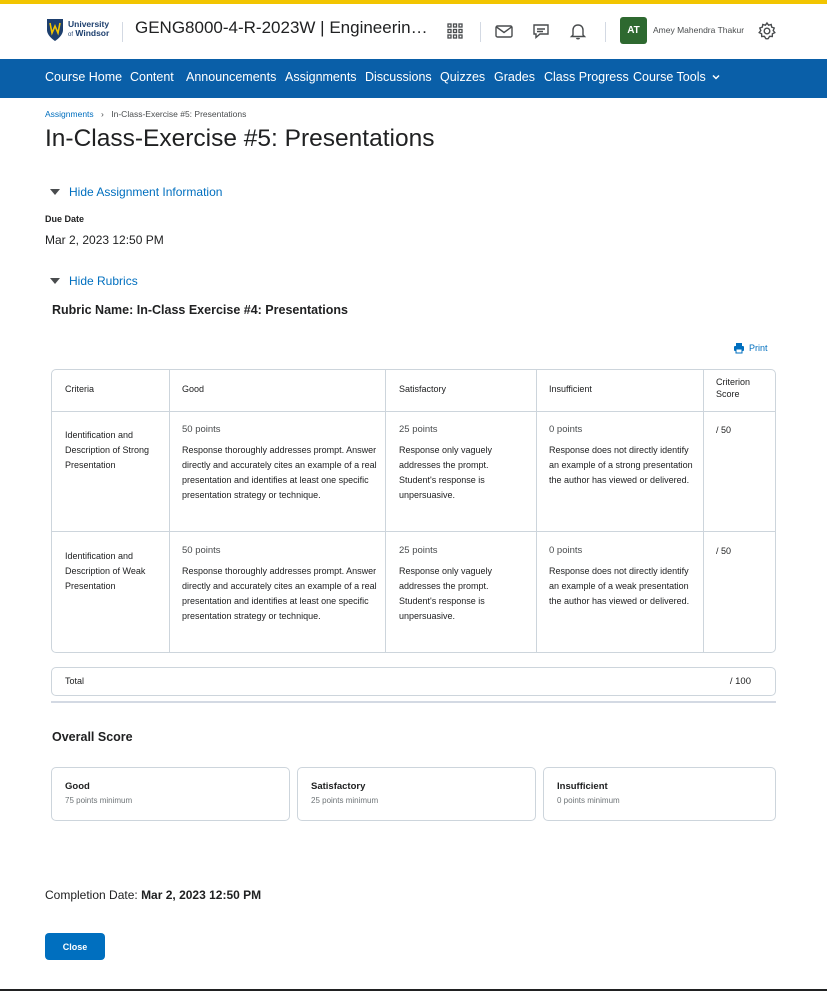 The width and height of the screenshot is (827, 991). I want to click on header-good: Good, so click(193, 389).